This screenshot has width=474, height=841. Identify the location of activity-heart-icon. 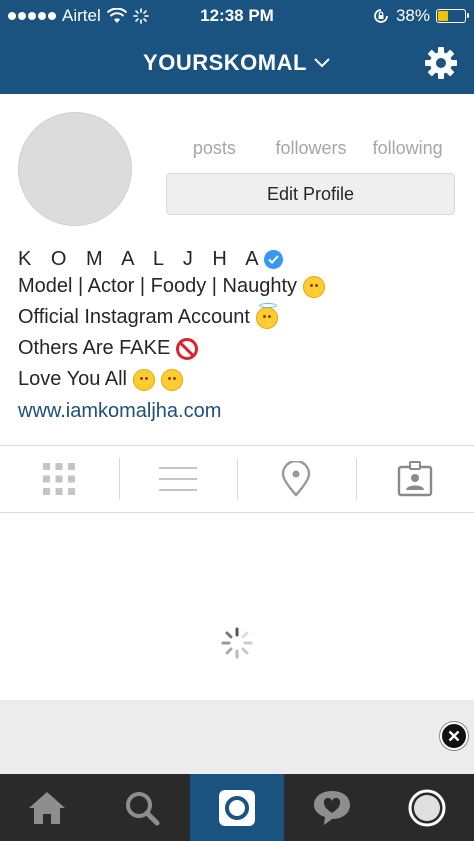
(331, 807).